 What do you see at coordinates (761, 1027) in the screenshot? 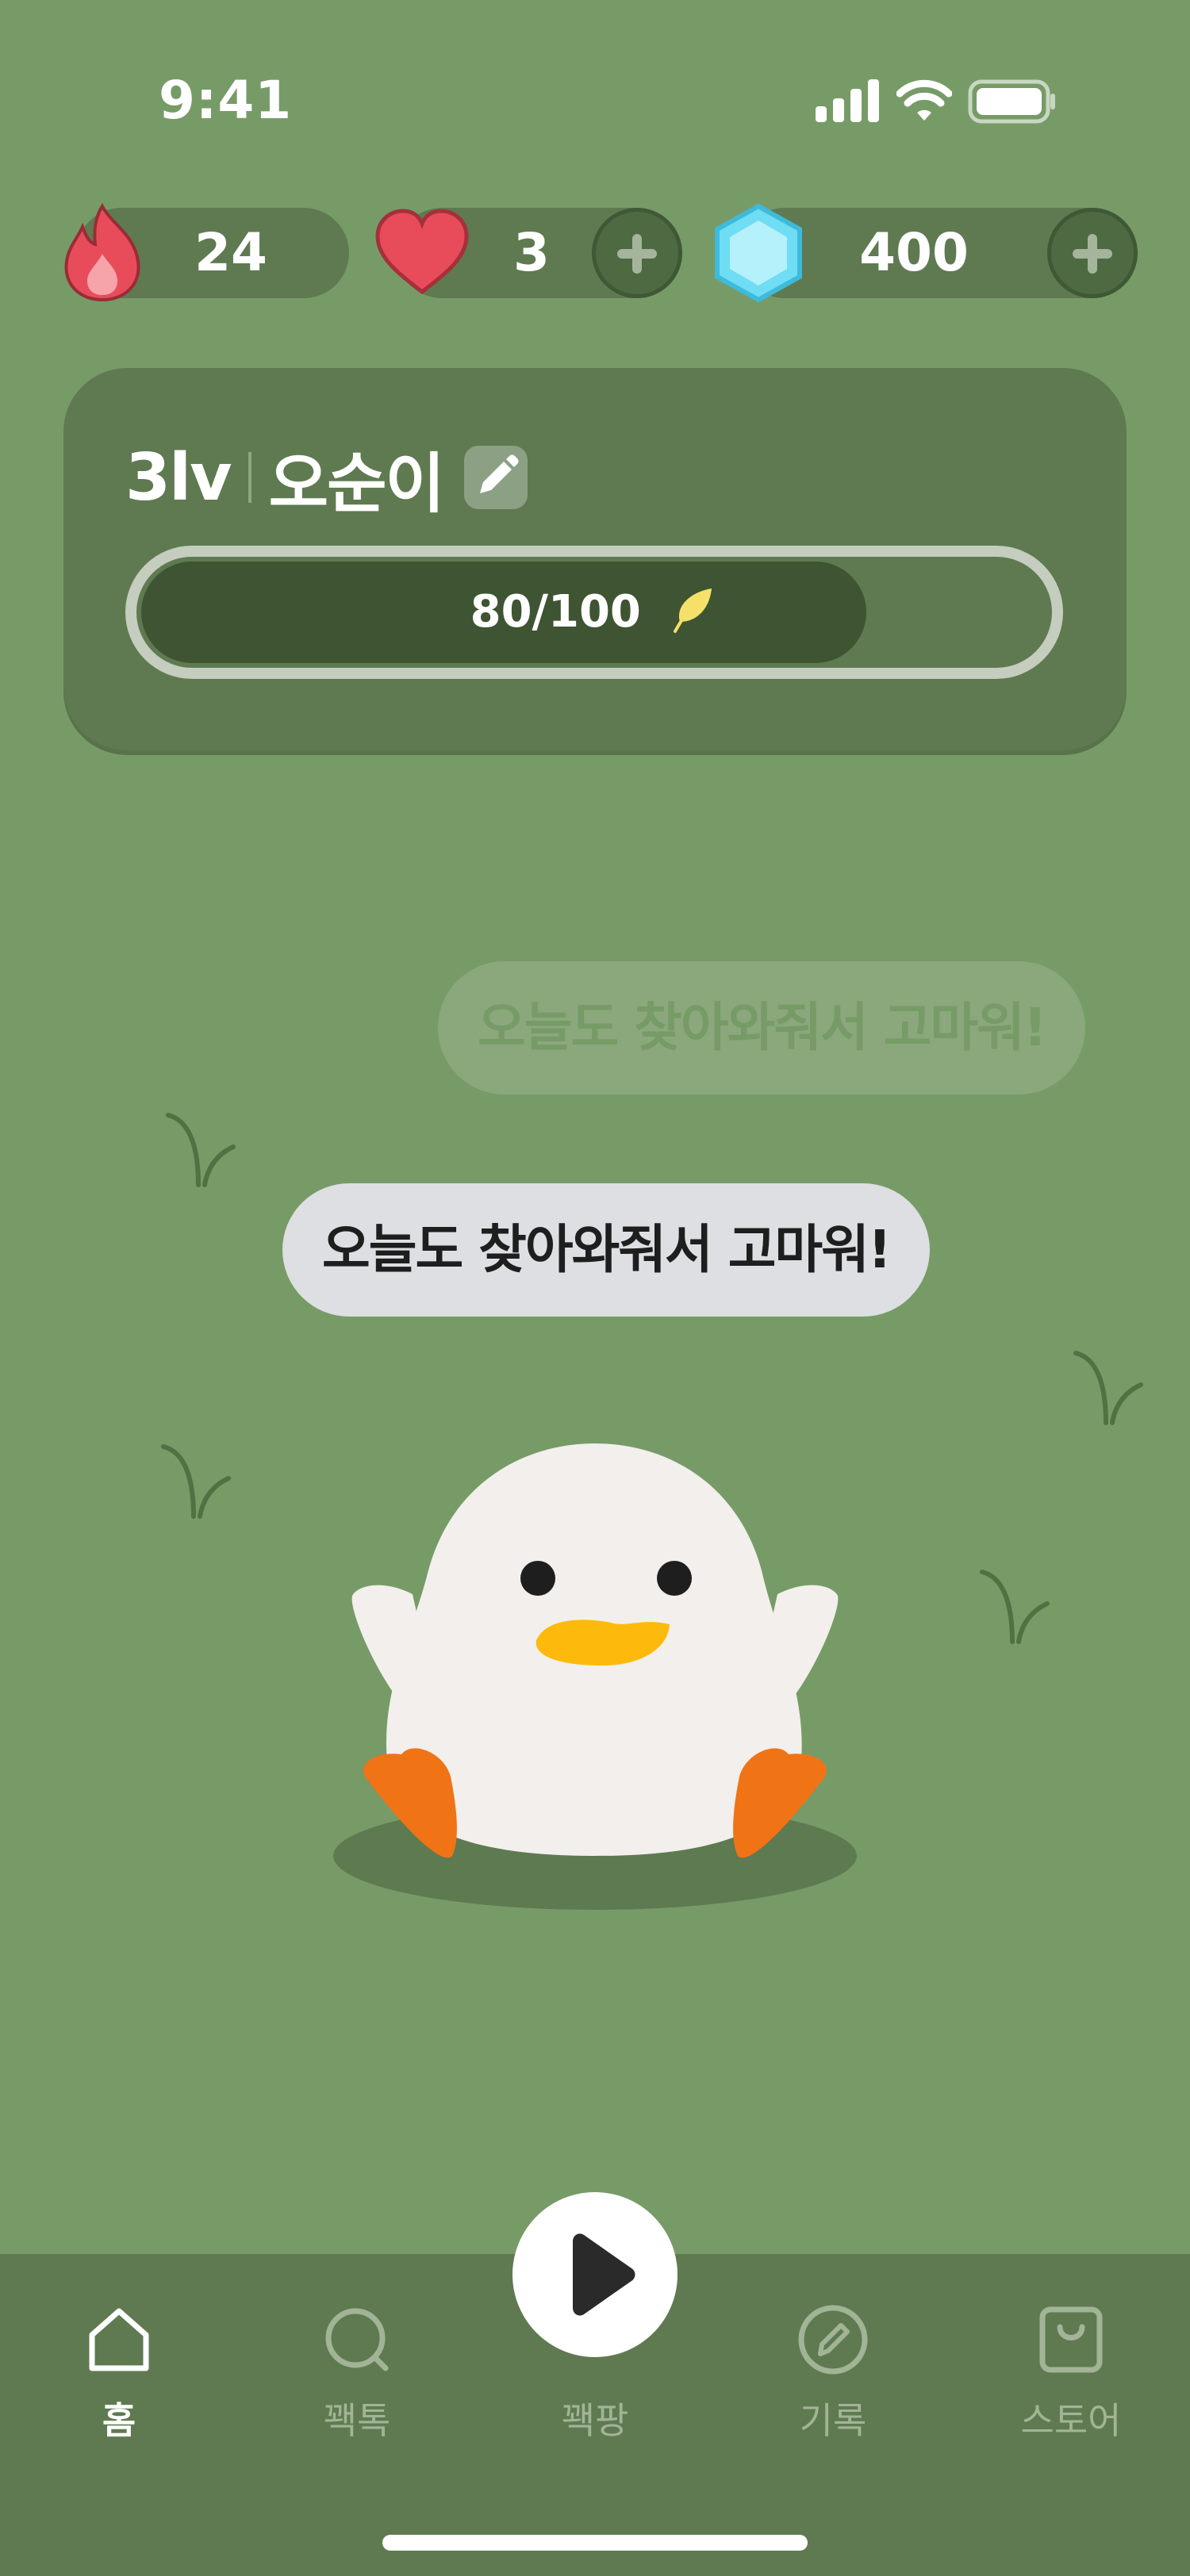
I see `speech-bubble-faded: 오늘도 찾아와줘서 고마워!` at bounding box center [761, 1027].